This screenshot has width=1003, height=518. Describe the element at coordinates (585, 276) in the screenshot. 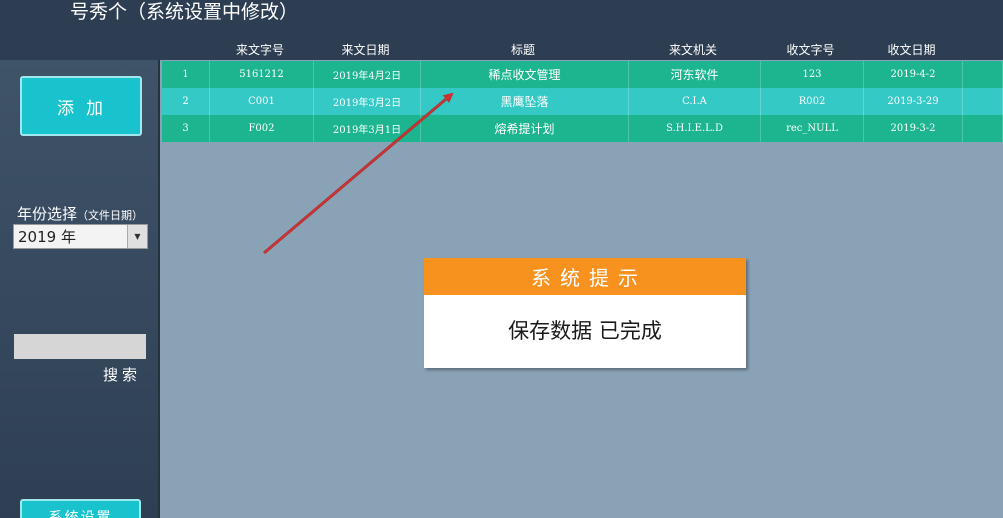

I see `dialog-title: 系统提示` at that location.